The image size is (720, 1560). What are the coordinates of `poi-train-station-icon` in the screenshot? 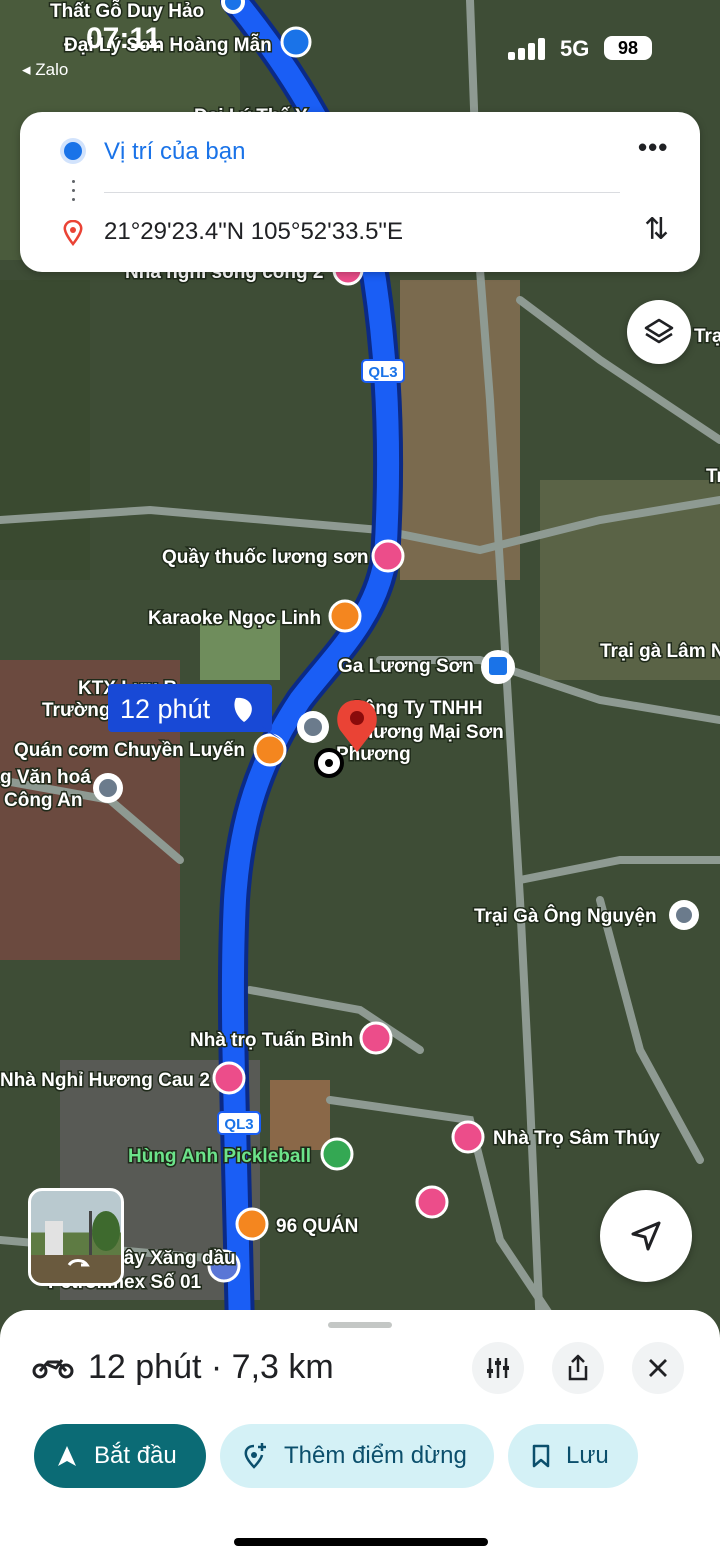 It's located at (498, 667).